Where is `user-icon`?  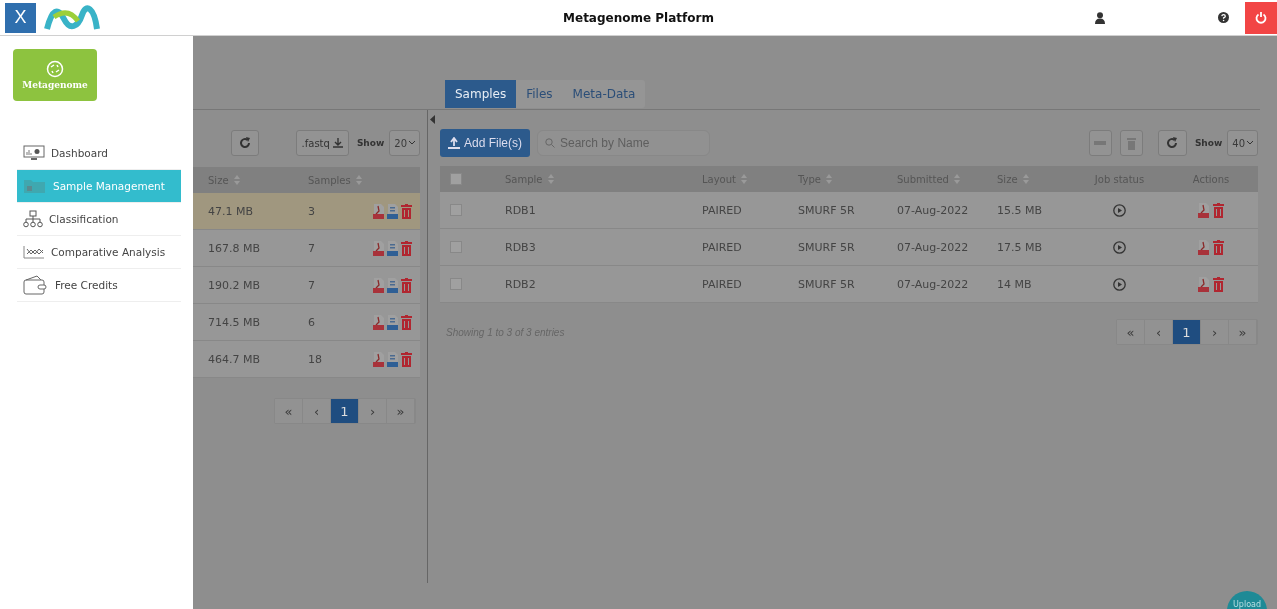
user-icon is located at coordinates (1100, 17).